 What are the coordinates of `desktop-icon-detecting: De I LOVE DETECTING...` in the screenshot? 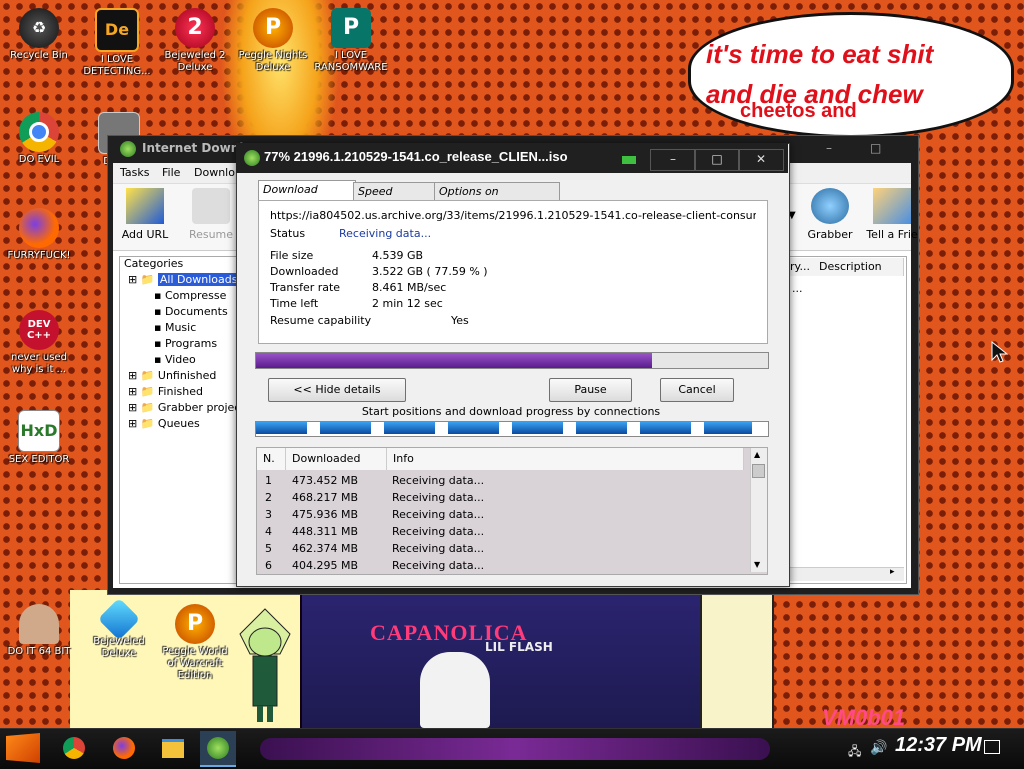 It's located at (117, 43).